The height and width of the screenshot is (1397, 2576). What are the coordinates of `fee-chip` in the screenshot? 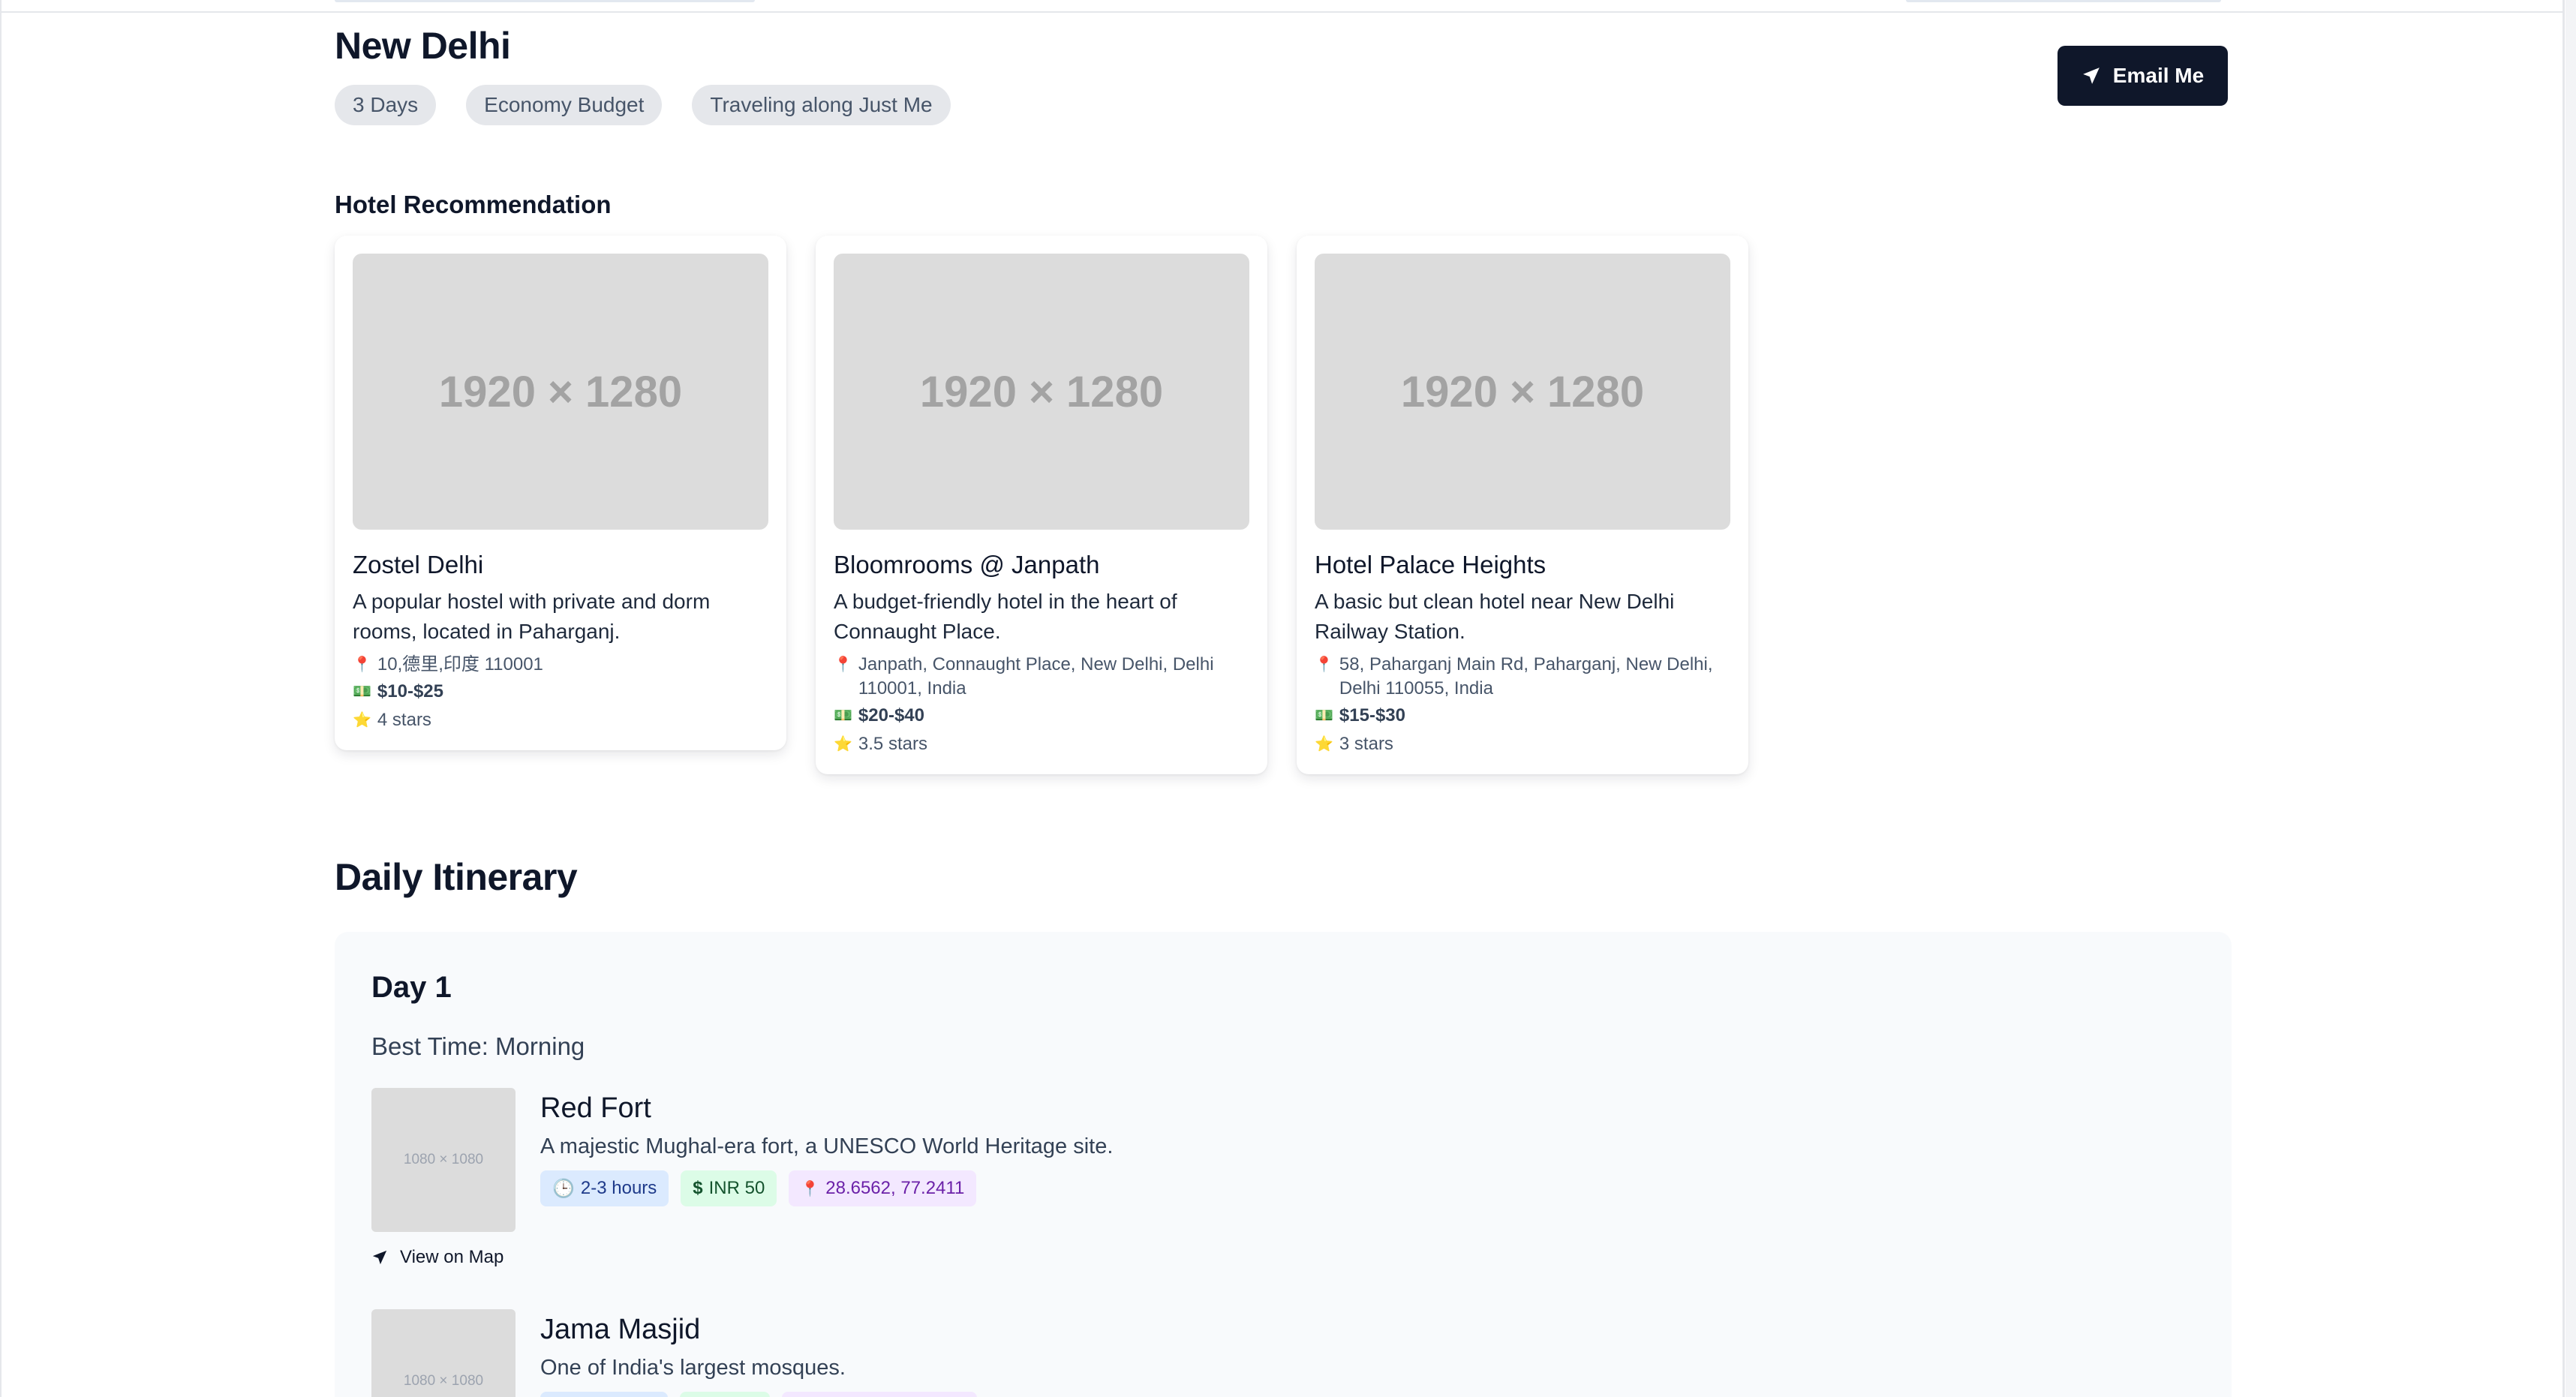 It's located at (725, 1394).